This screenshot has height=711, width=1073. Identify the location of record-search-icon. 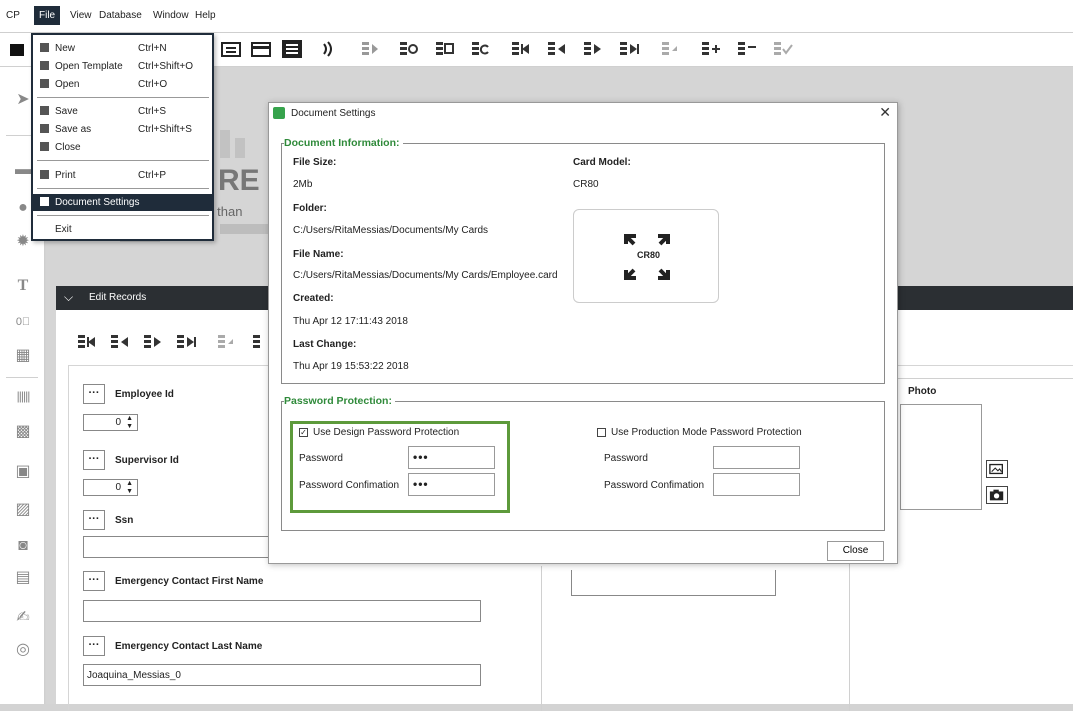
(409, 49).